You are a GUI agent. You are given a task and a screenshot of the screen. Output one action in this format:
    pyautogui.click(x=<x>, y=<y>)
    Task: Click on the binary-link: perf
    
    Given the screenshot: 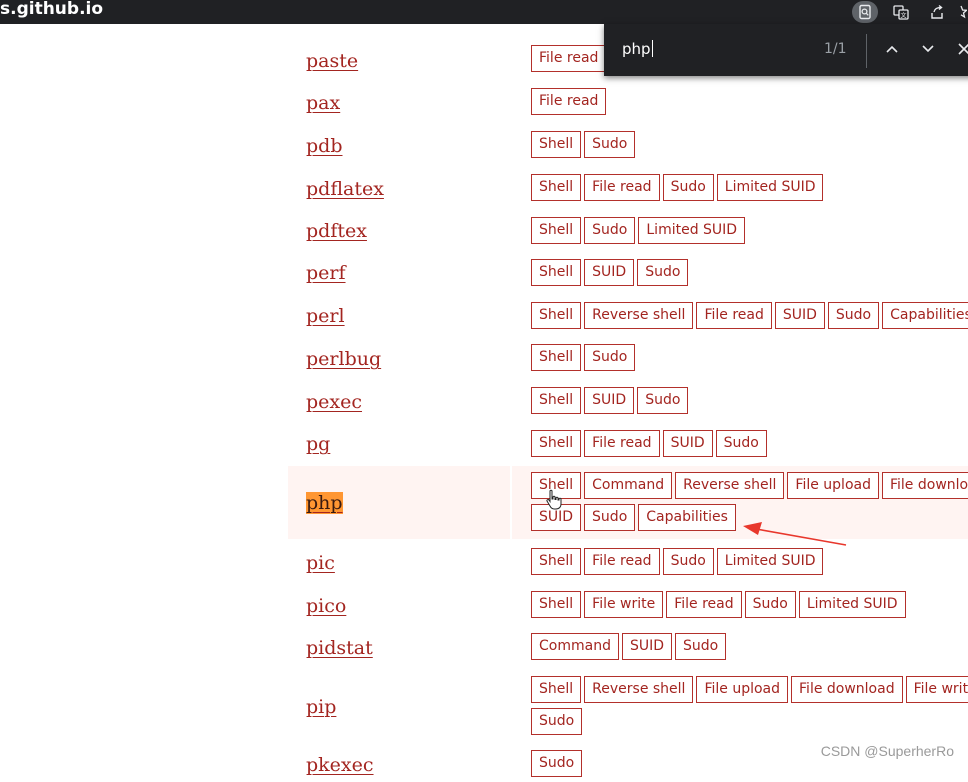 What is the action you would take?
    pyautogui.click(x=326, y=273)
    